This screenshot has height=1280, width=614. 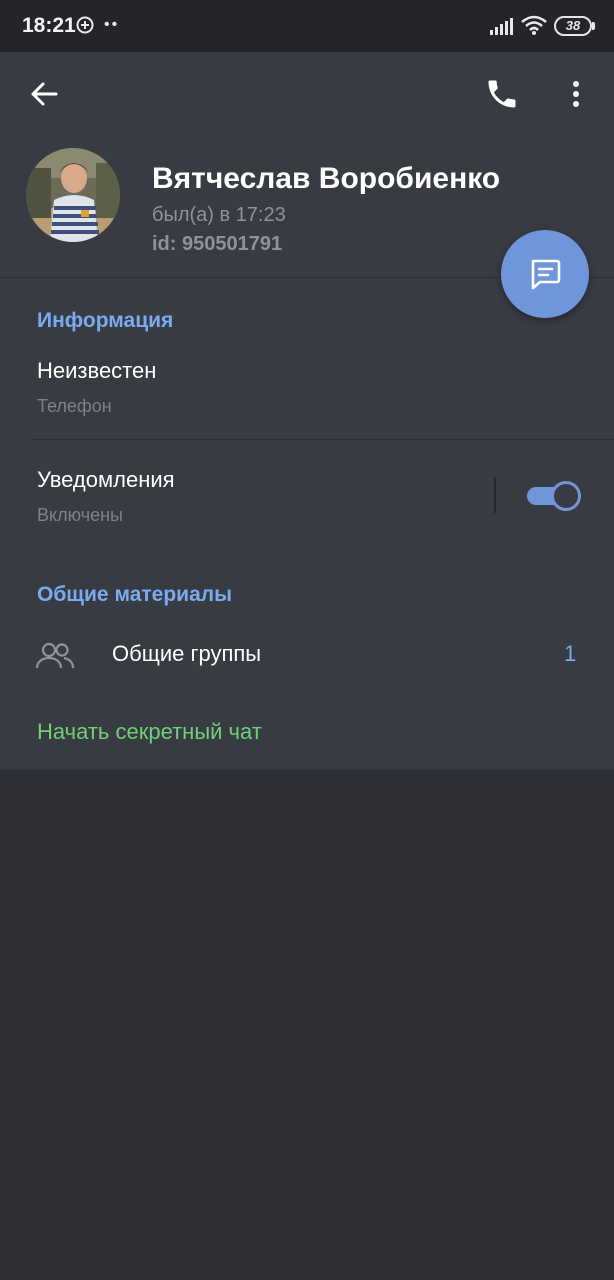 I want to click on shared-section-title: Общие материалы, so click(x=135, y=594).